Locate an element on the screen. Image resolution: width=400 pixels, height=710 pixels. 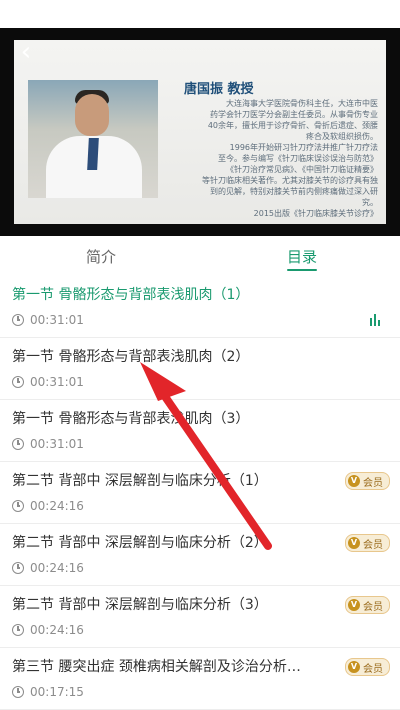
tab-bar: 简介 目录 is located at coordinates (200, 256).